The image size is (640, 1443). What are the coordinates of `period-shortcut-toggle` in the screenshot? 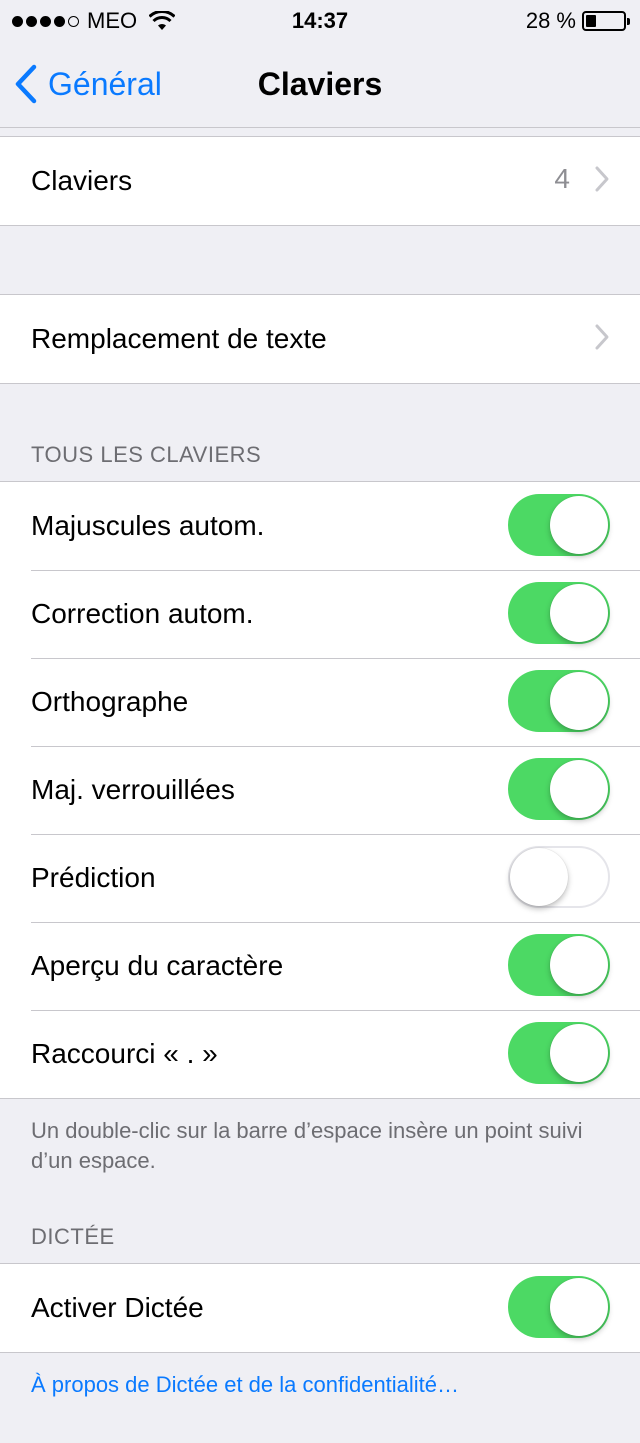 It's located at (559, 1053).